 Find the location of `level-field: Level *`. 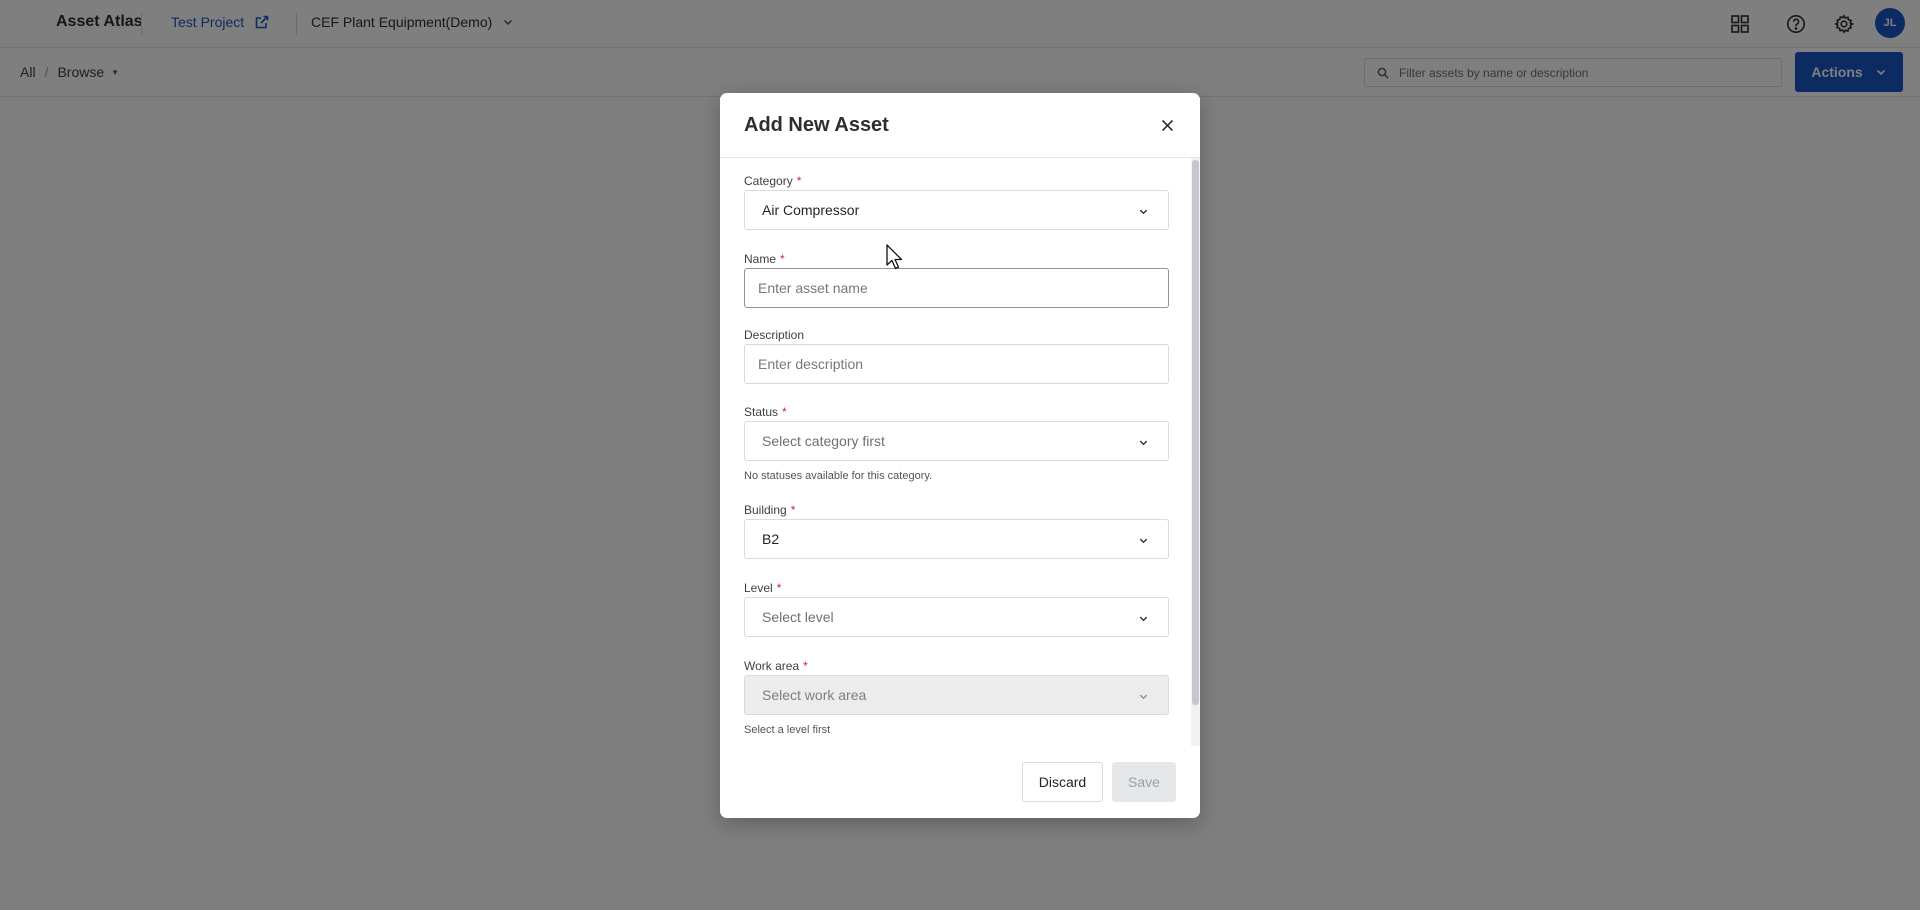

level-field: Level * is located at coordinates (956, 589).